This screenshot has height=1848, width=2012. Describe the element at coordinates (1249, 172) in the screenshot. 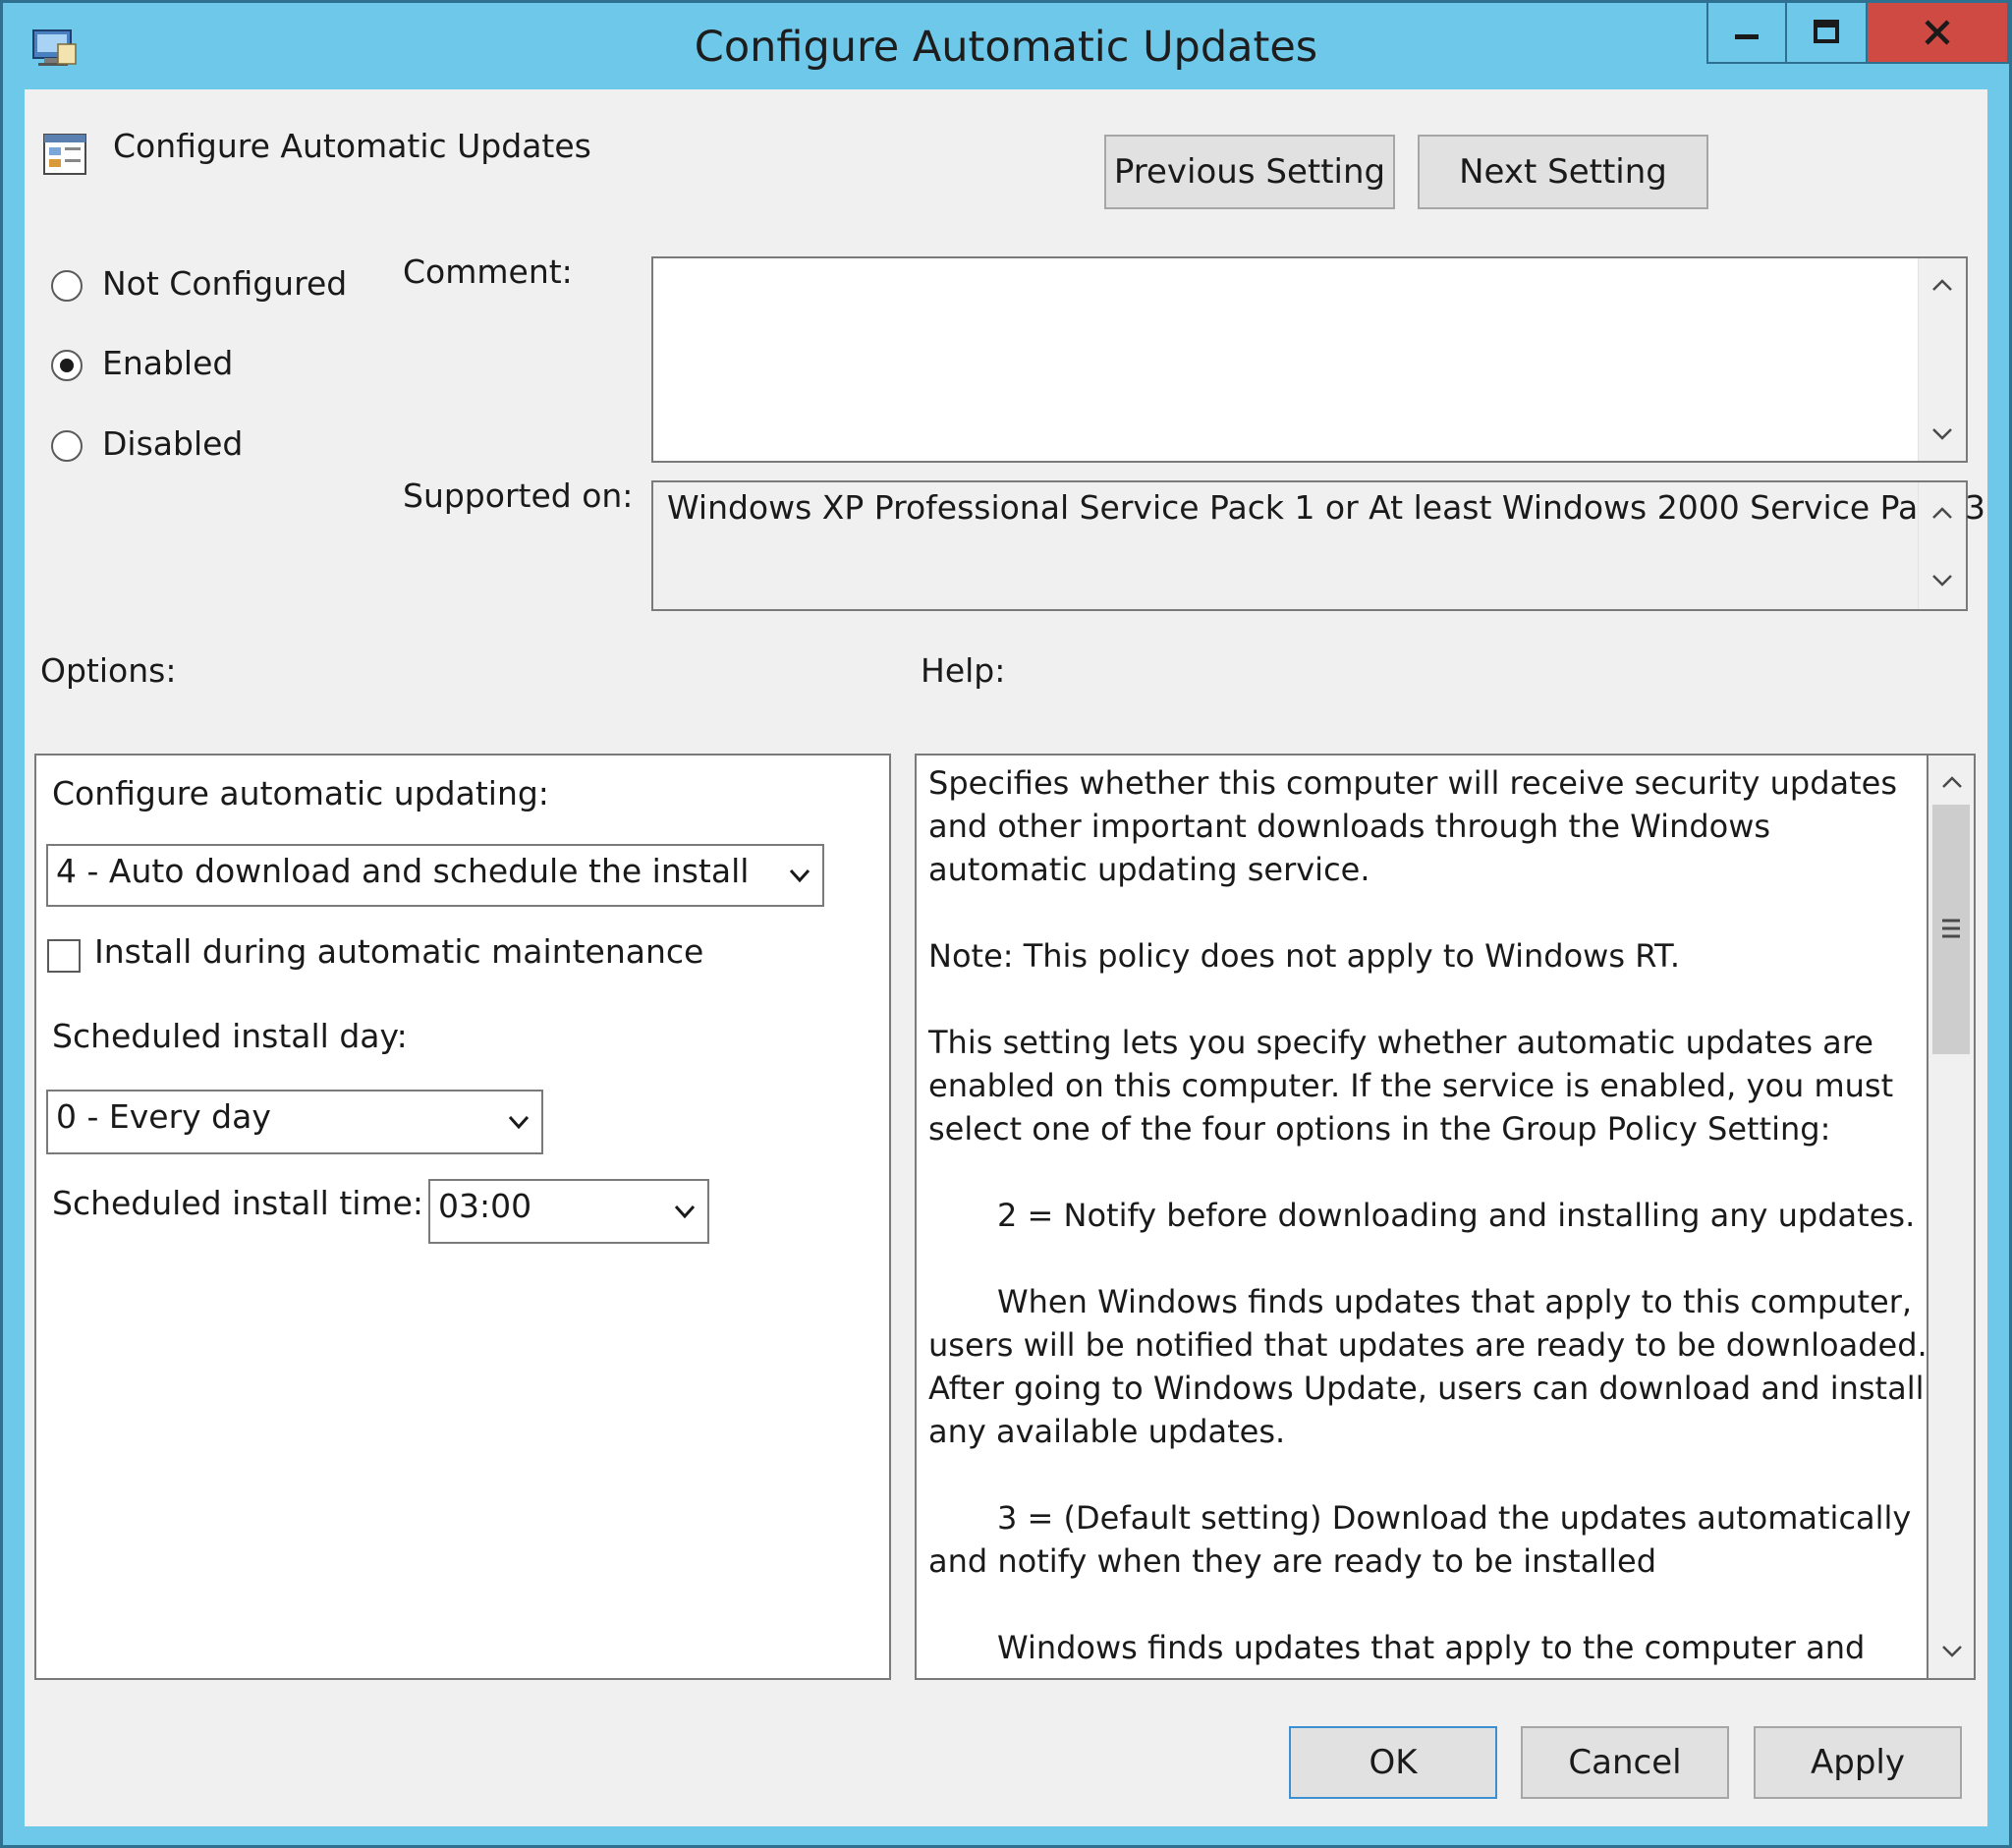

I see `previous-setting-button: Previous Setting` at that location.